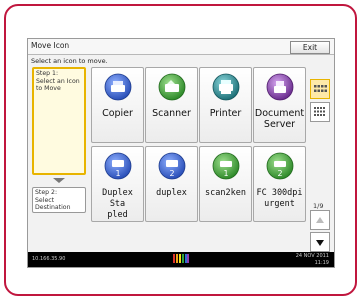  I want to click on grid-view-small-button, so click(320, 112).